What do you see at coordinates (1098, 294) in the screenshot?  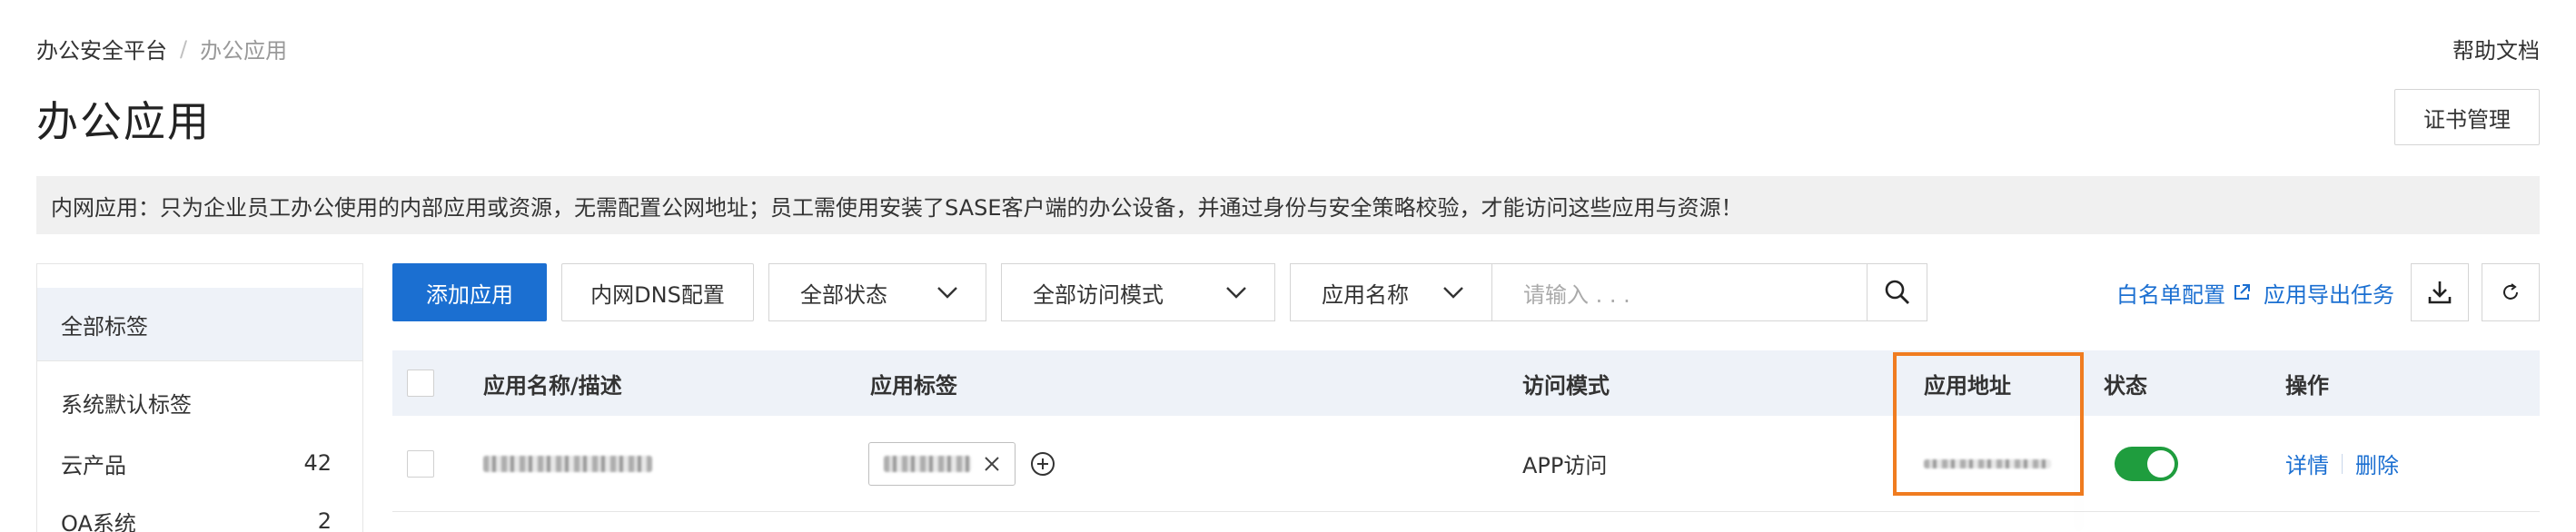 I see `access-mode-select-value: 全部访问模式` at bounding box center [1098, 294].